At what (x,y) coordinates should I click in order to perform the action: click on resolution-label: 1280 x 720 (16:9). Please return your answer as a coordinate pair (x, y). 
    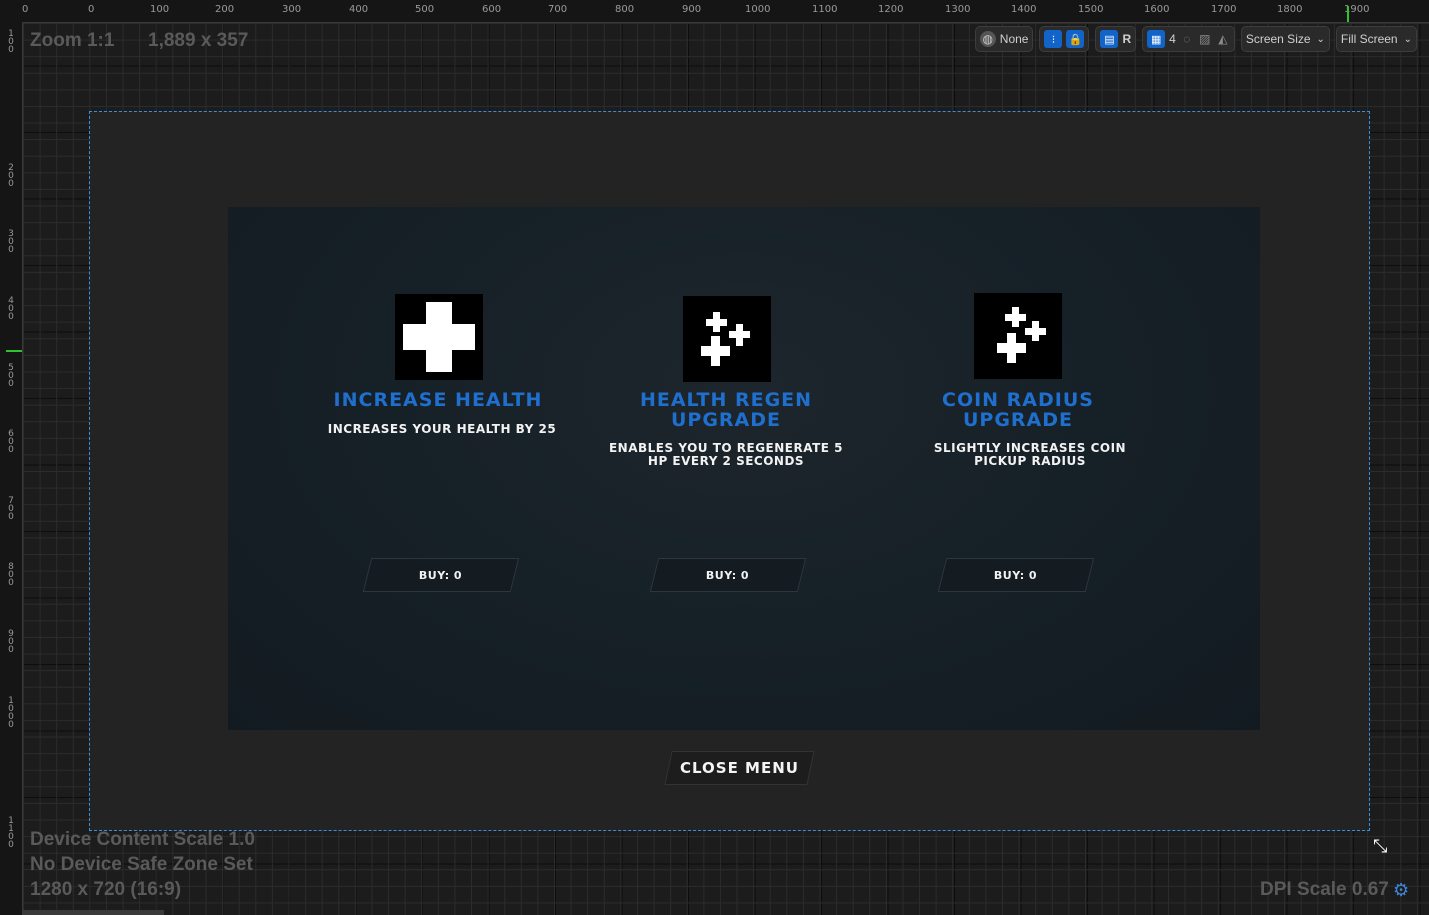
    Looking at the image, I should click on (106, 889).